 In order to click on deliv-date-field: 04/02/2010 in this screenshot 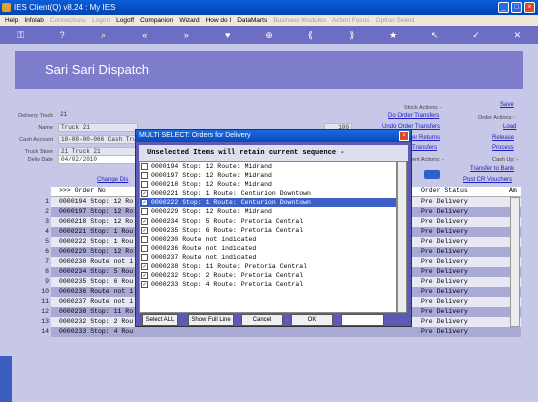, I will do `click(98, 159)`.